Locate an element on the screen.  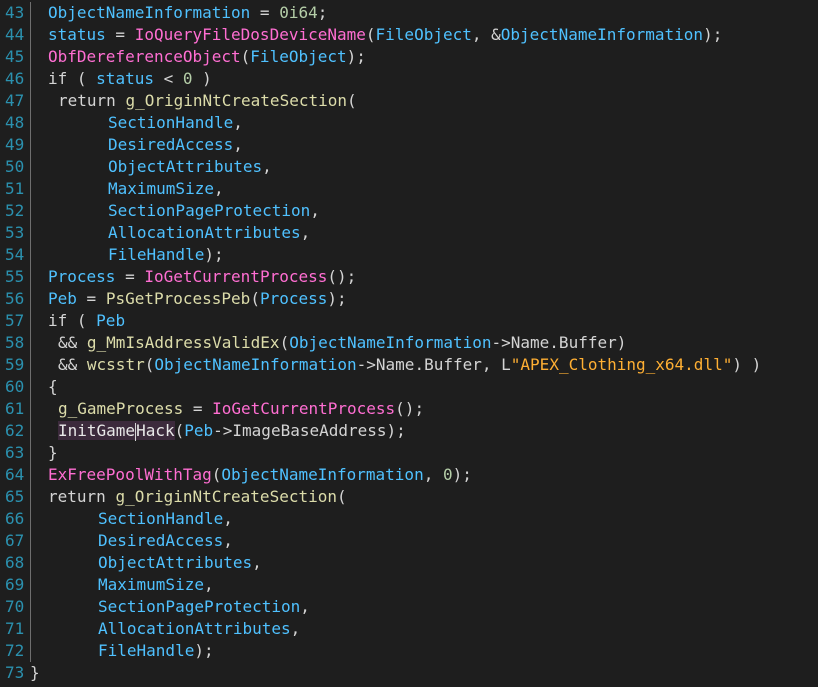
line-number: 73 is located at coordinates (15, 672).